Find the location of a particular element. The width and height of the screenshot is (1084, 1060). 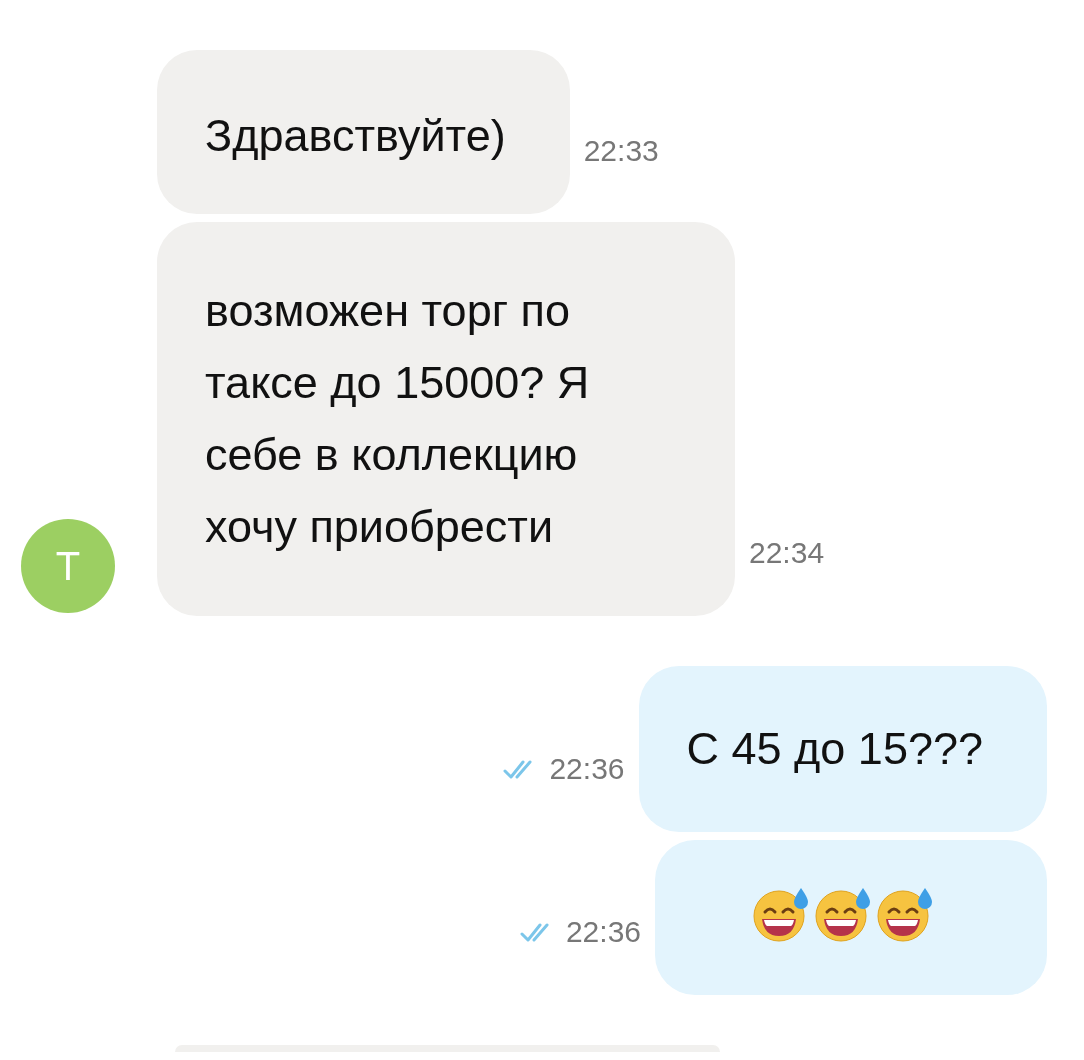

message-time: 22:34 is located at coordinates (787, 553).